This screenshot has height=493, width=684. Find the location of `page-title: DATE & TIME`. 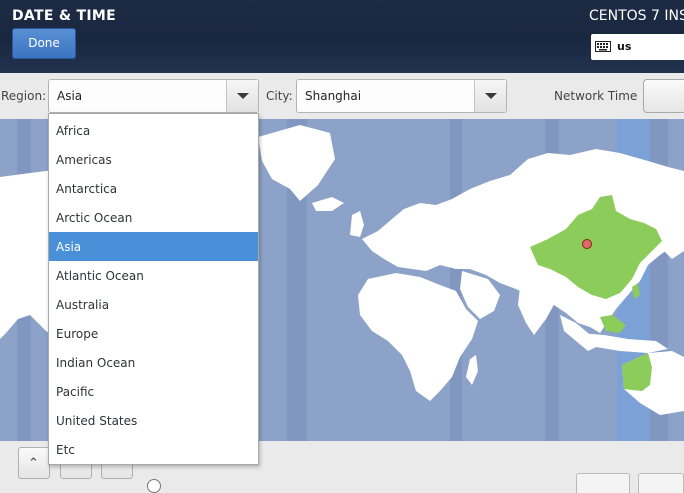

page-title: DATE & TIME is located at coordinates (64, 16).